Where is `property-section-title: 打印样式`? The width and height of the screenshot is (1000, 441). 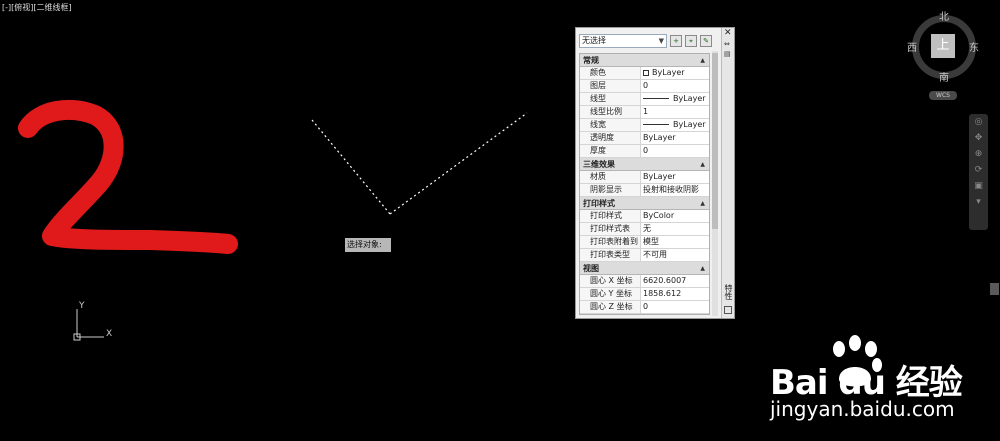
property-section-title: 打印样式 is located at coordinates (599, 203).